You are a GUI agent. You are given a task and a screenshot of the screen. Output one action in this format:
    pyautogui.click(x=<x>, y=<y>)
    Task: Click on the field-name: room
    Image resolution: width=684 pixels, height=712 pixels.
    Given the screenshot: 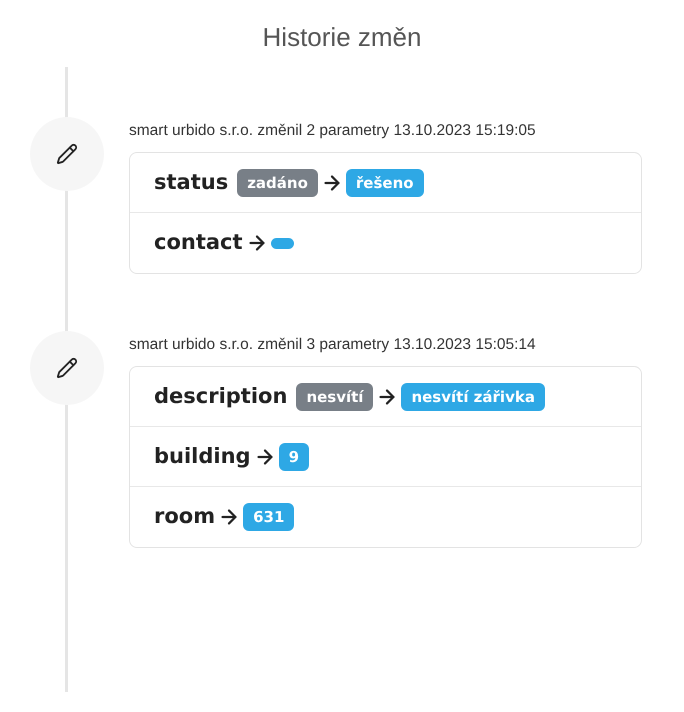 What is the action you would take?
    pyautogui.click(x=185, y=516)
    